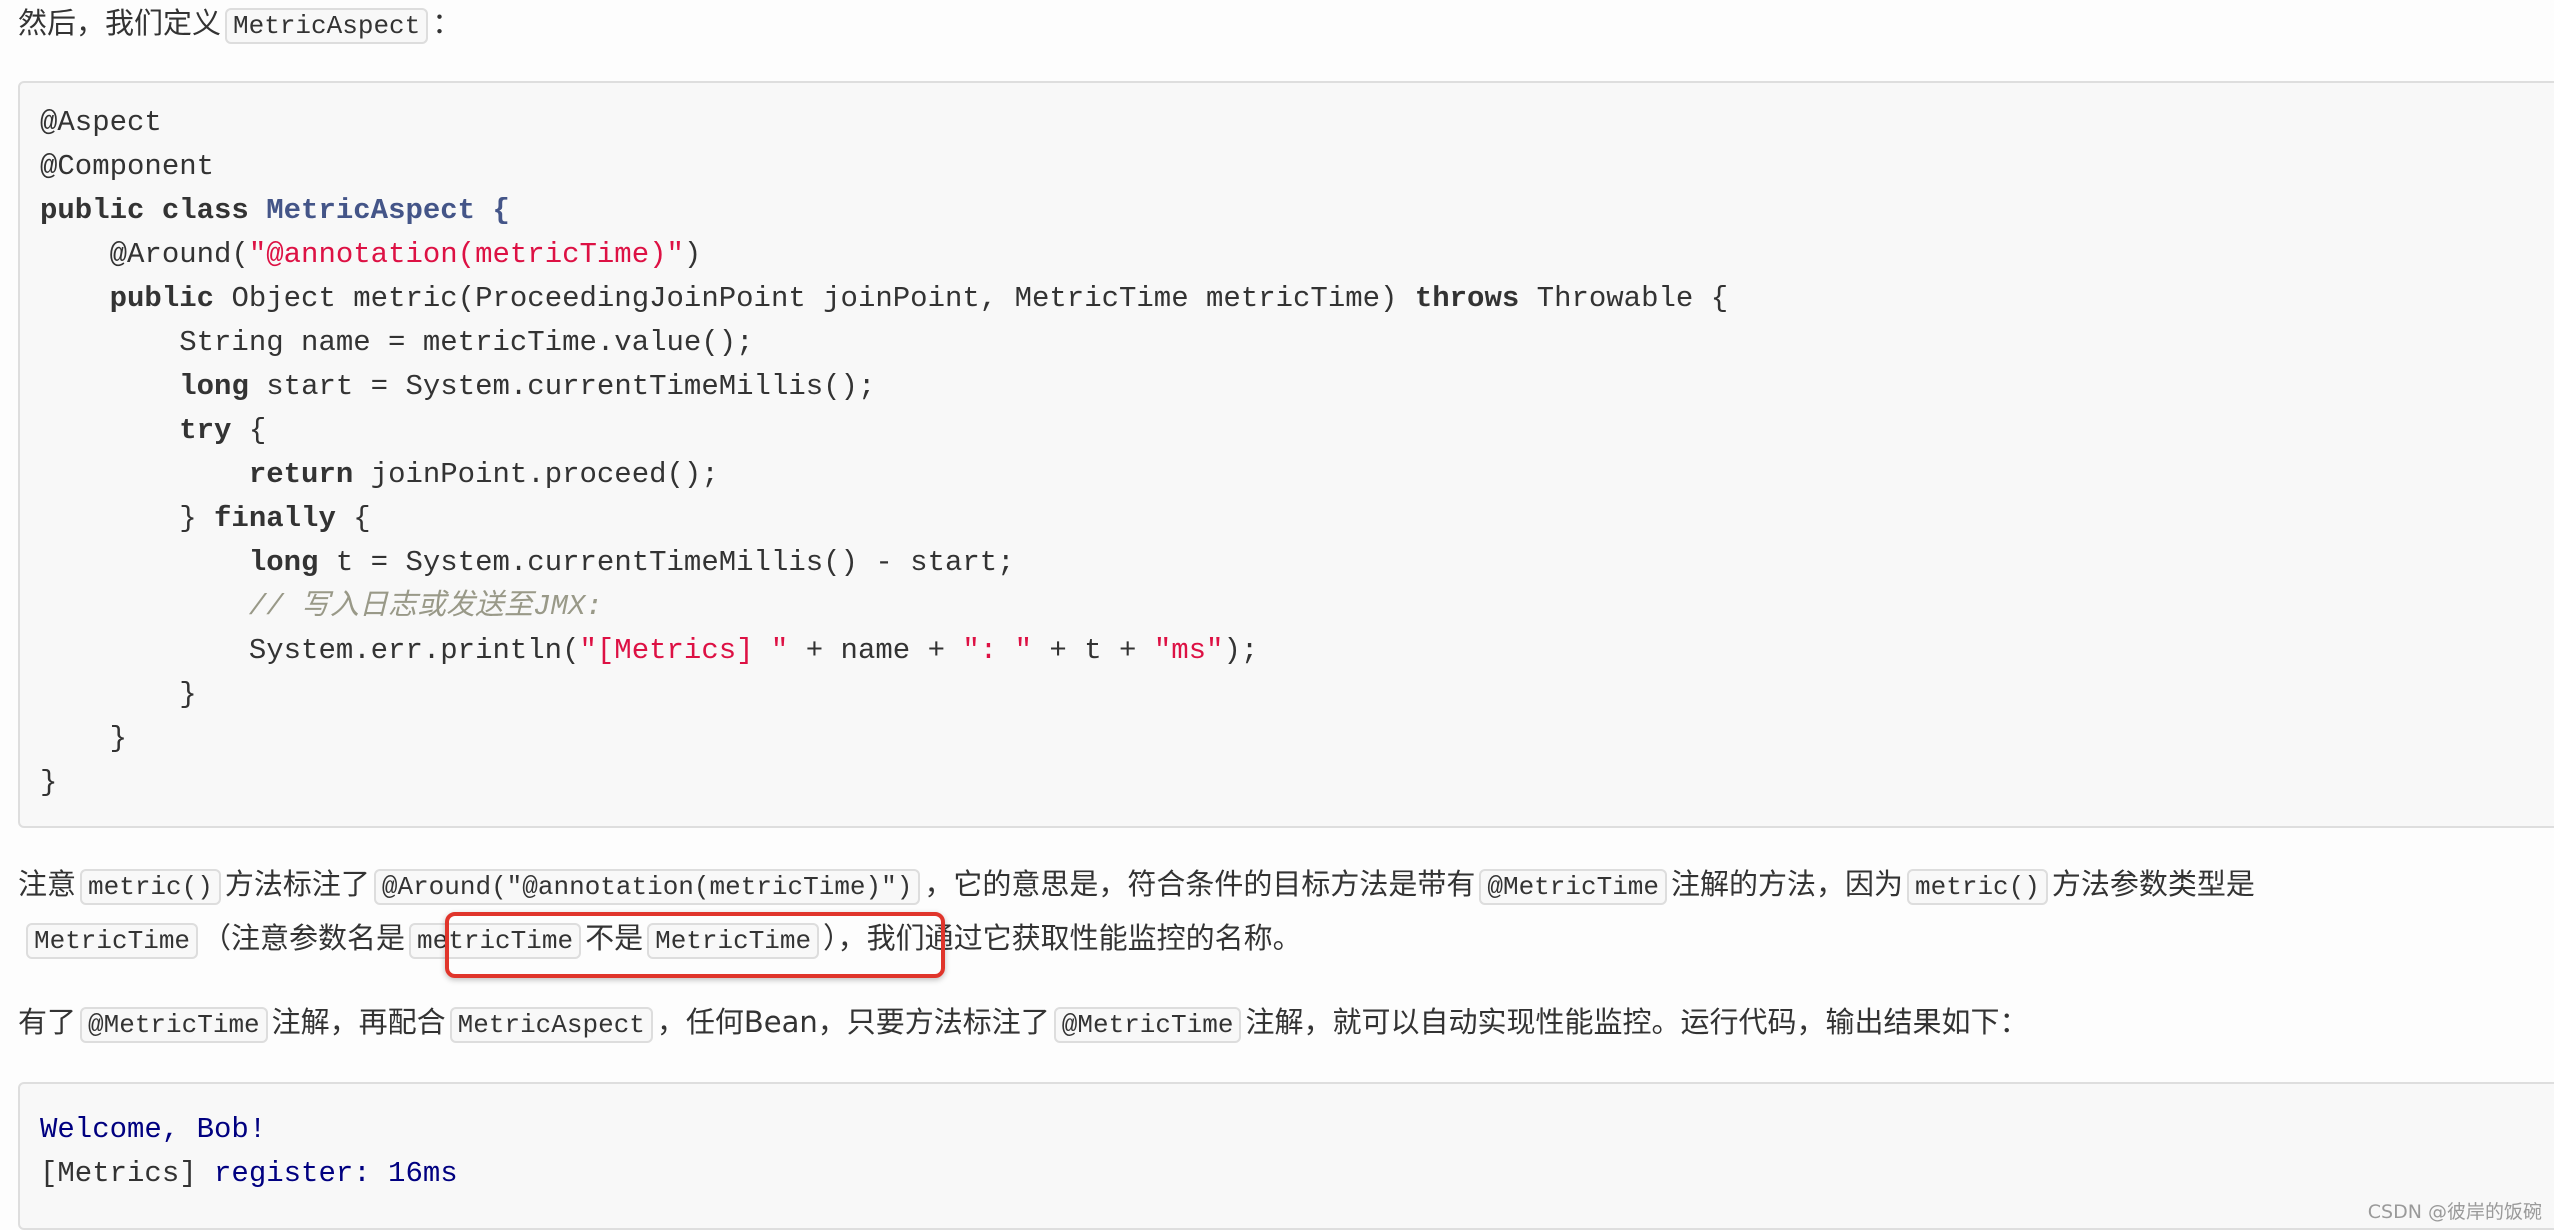  Describe the element at coordinates (666, 562) in the screenshot. I see `code-token-plain: t = System.currentTimeMillis() - start;` at that location.